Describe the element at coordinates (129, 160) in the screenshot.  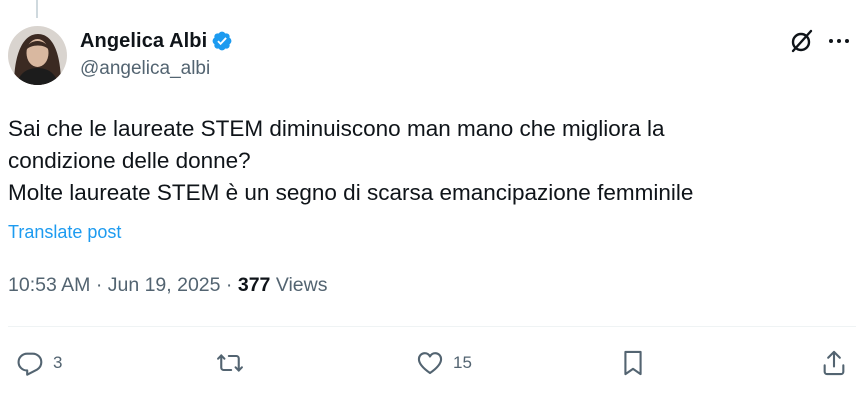
I see `post-text-line: condizione delle donne?` at that location.